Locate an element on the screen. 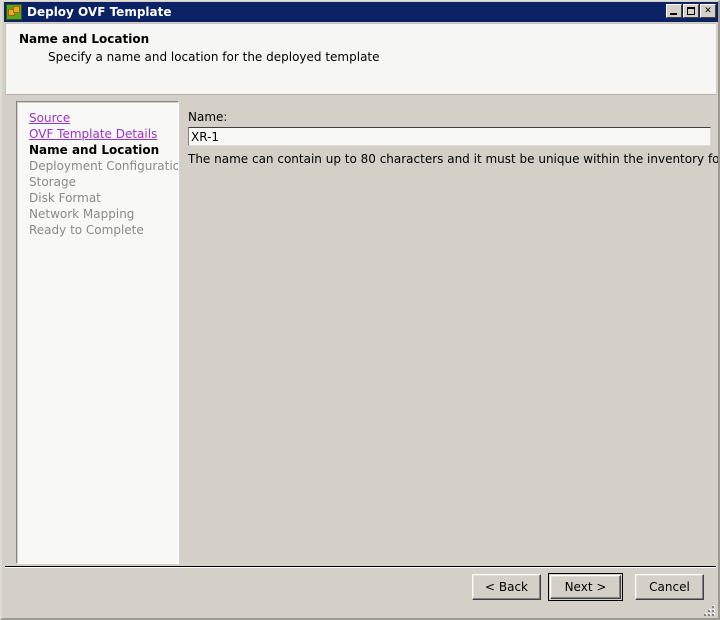 The image size is (720, 620). title-bar: Deploy OVF Template ✕ is located at coordinates (361, 12).